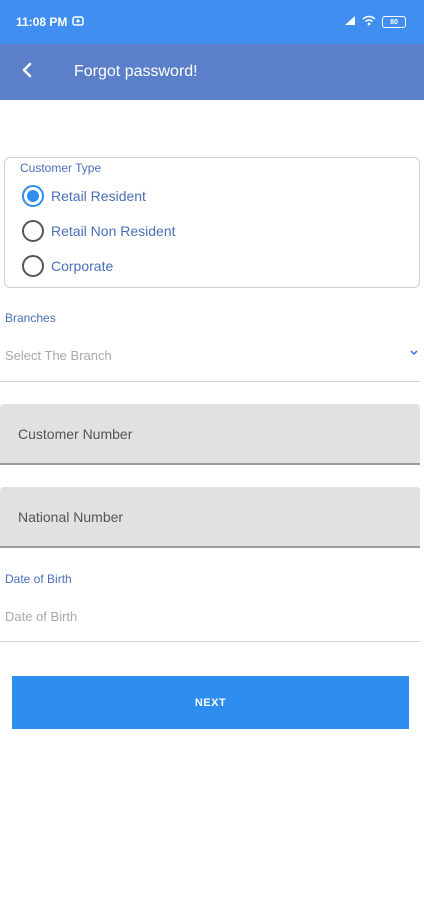 The width and height of the screenshot is (424, 900). What do you see at coordinates (38, 579) in the screenshot?
I see `date-of-birth-label: Date of Birth` at bounding box center [38, 579].